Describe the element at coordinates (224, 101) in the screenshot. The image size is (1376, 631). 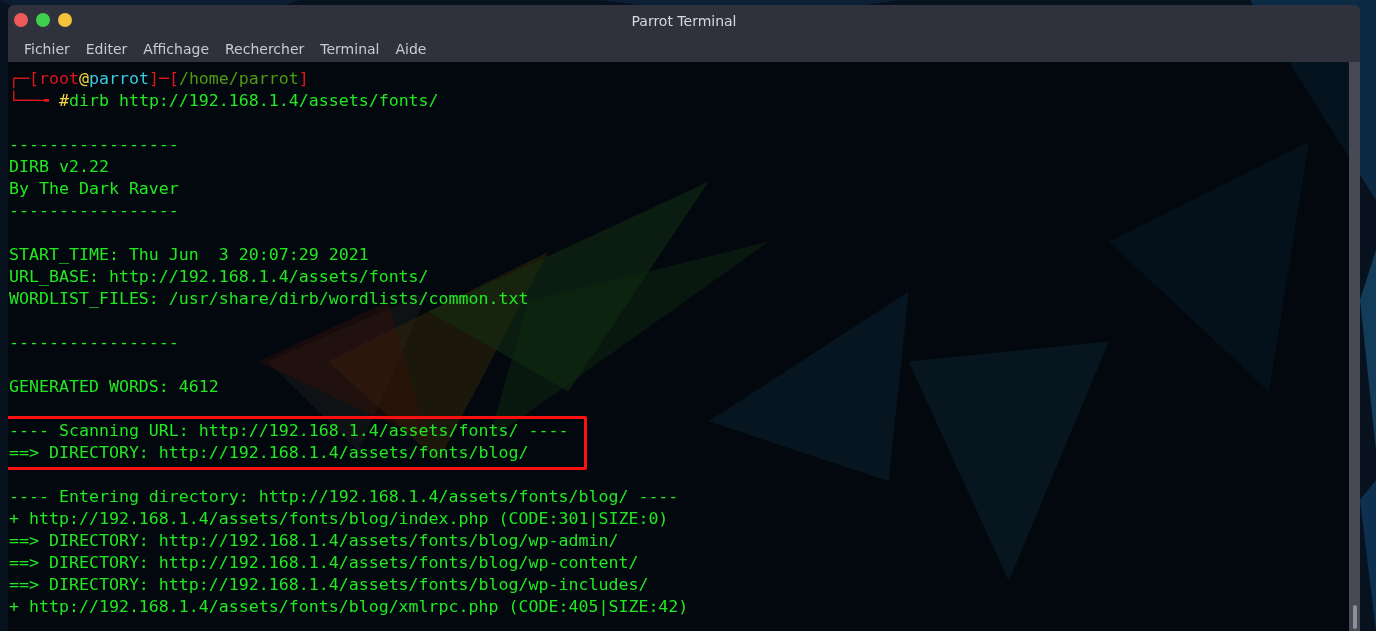
I see `command-line: └──╼ #dirb http://192.168.1.4/assets/fonts/` at that location.